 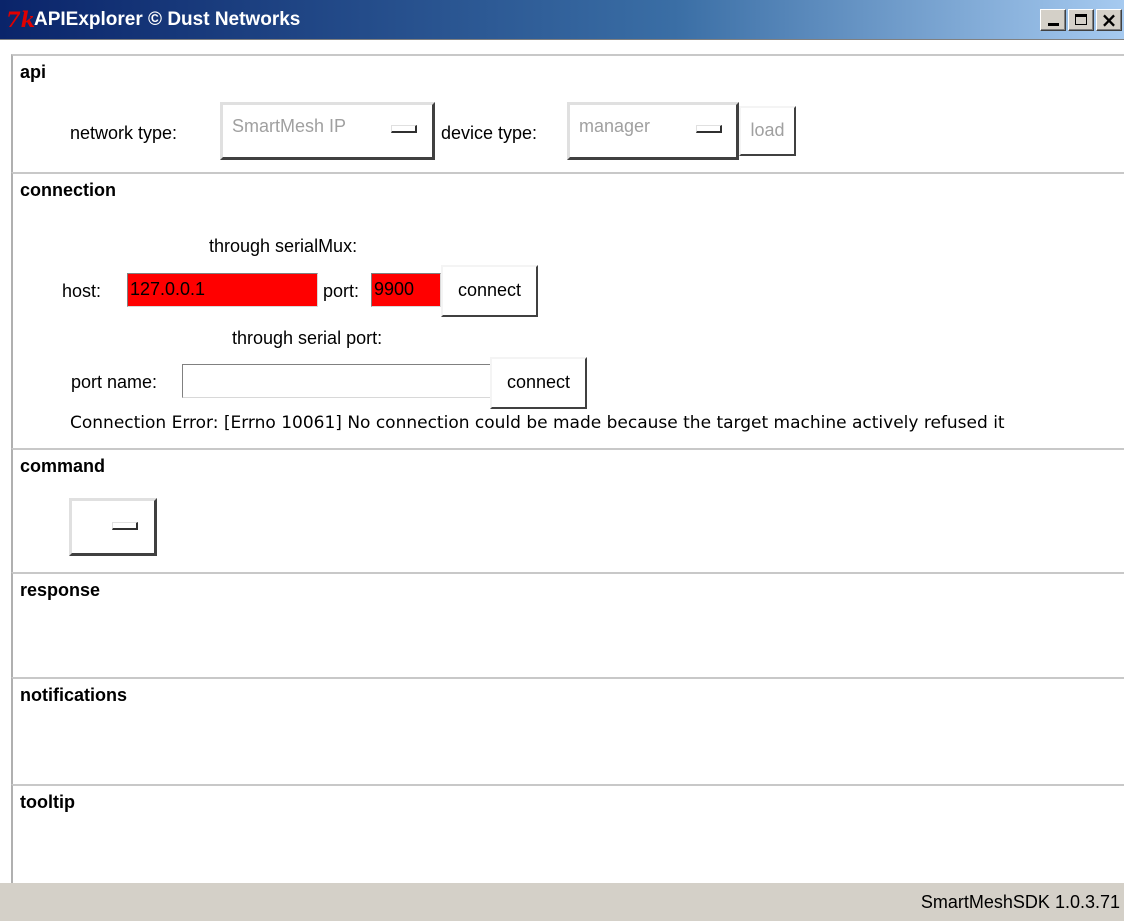 What do you see at coordinates (283, 246) in the screenshot?
I see `serialmux-heading: through serialMux:` at bounding box center [283, 246].